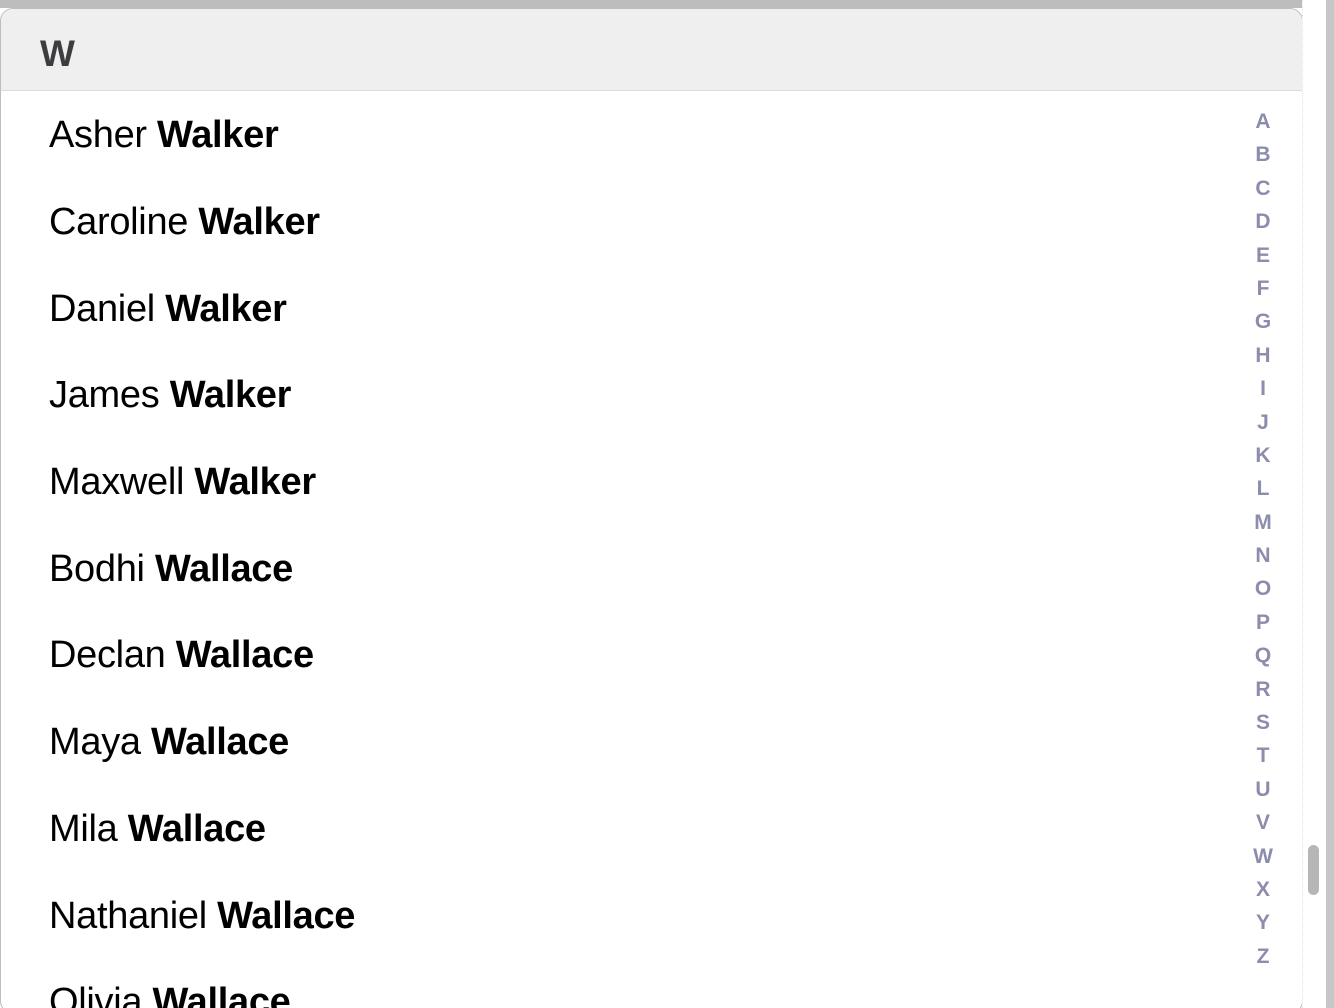  Describe the element at coordinates (117, 482) in the screenshot. I see `contact-first-name: Maxwell` at that location.